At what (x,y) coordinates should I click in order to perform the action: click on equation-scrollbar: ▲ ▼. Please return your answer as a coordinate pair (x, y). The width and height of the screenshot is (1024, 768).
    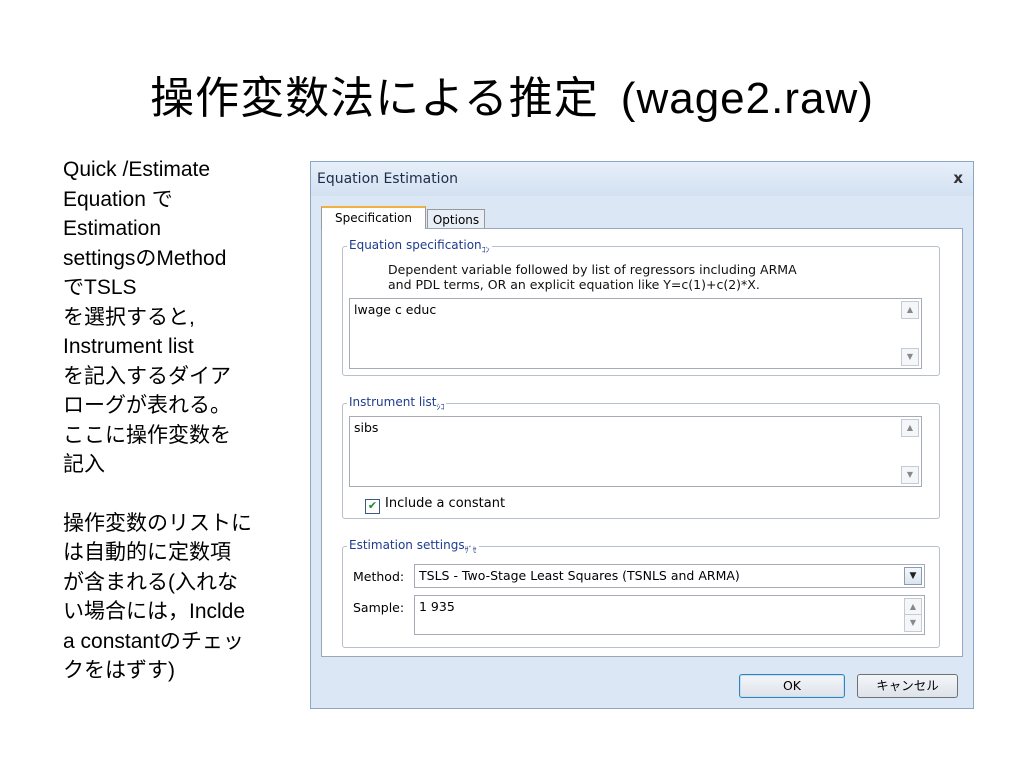
    Looking at the image, I should click on (910, 333).